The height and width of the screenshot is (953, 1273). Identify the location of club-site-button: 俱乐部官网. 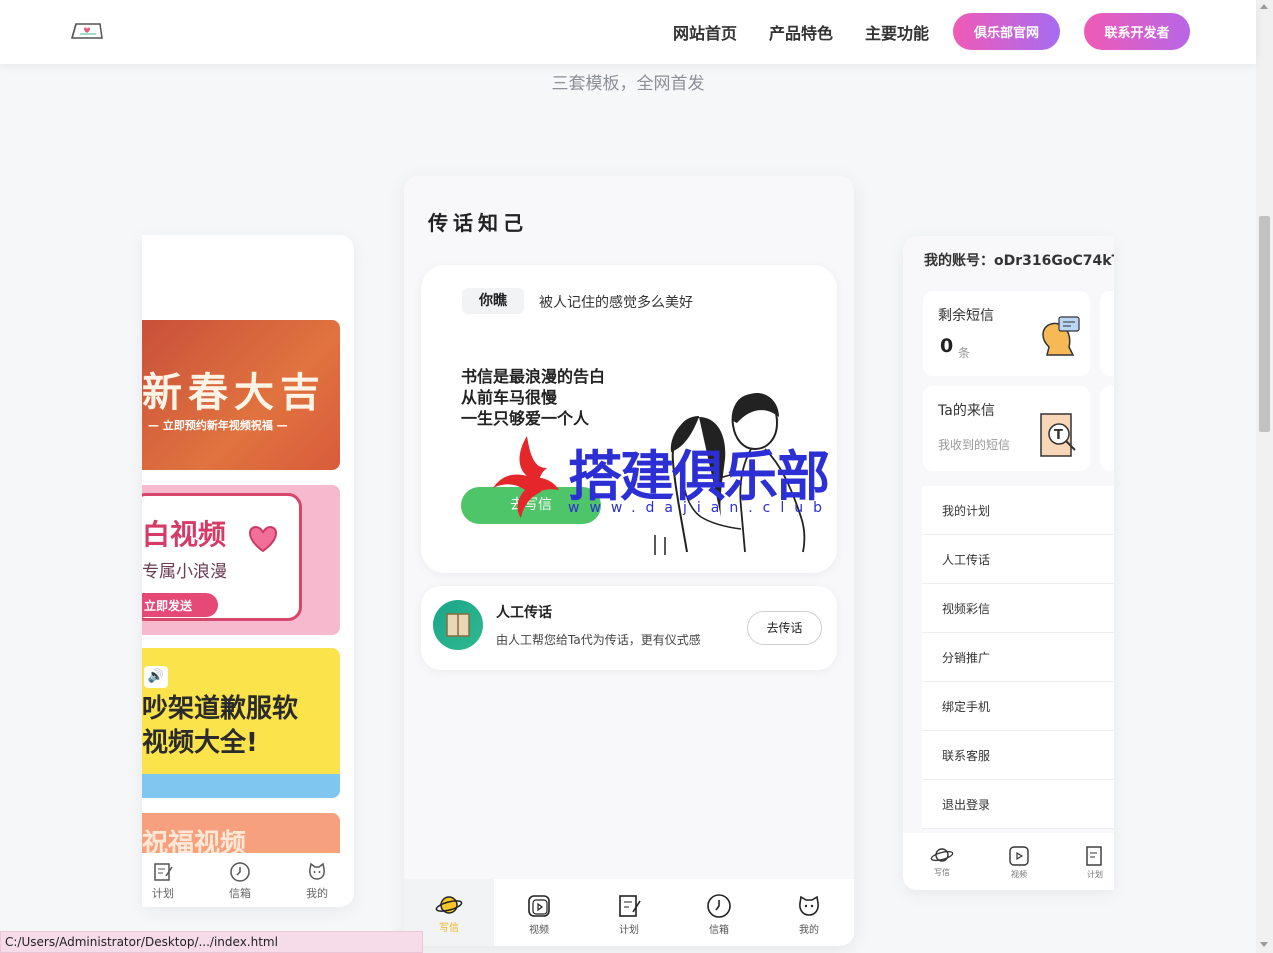
(1006, 31).